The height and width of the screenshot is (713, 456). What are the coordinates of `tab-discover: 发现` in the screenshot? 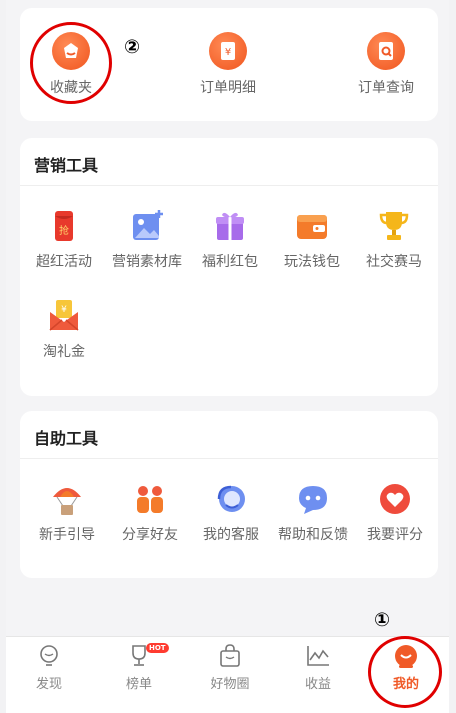 It's located at (49, 667).